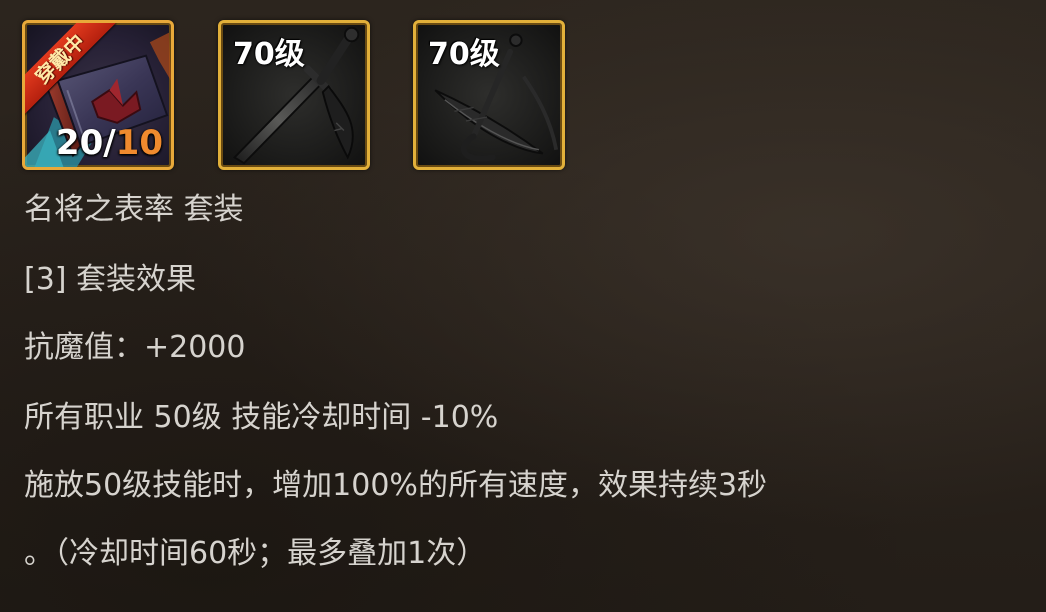 Image resolution: width=1046 pixels, height=612 pixels. I want to click on set-name: 名将之表率 套装, so click(134, 209).